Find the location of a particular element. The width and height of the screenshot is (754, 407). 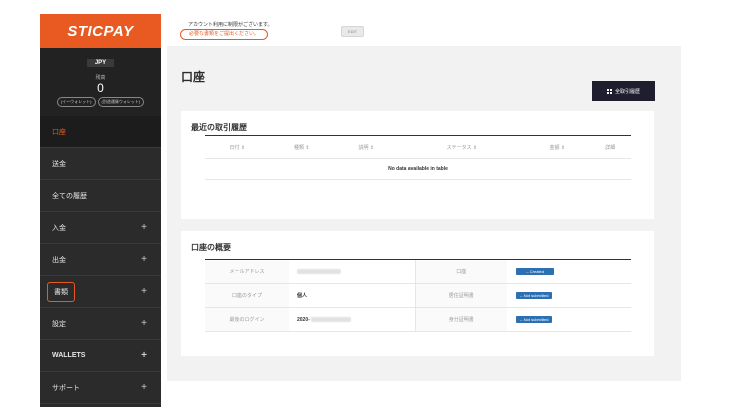

sidebar-item-label: 送金 is located at coordinates (59, 164).